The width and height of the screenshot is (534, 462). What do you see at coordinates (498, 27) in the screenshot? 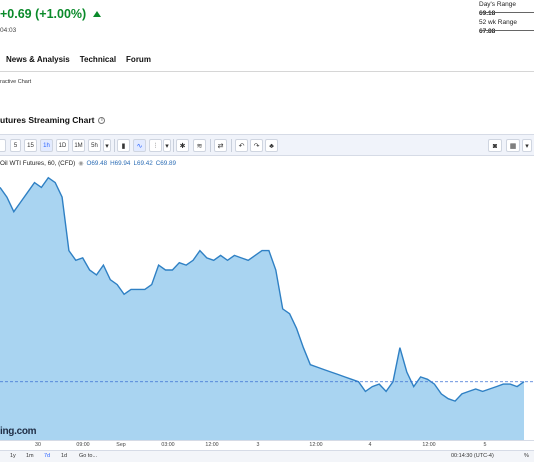
I see `week52-range: 52 wk Range 67.88` at bounding box center [498, 27].